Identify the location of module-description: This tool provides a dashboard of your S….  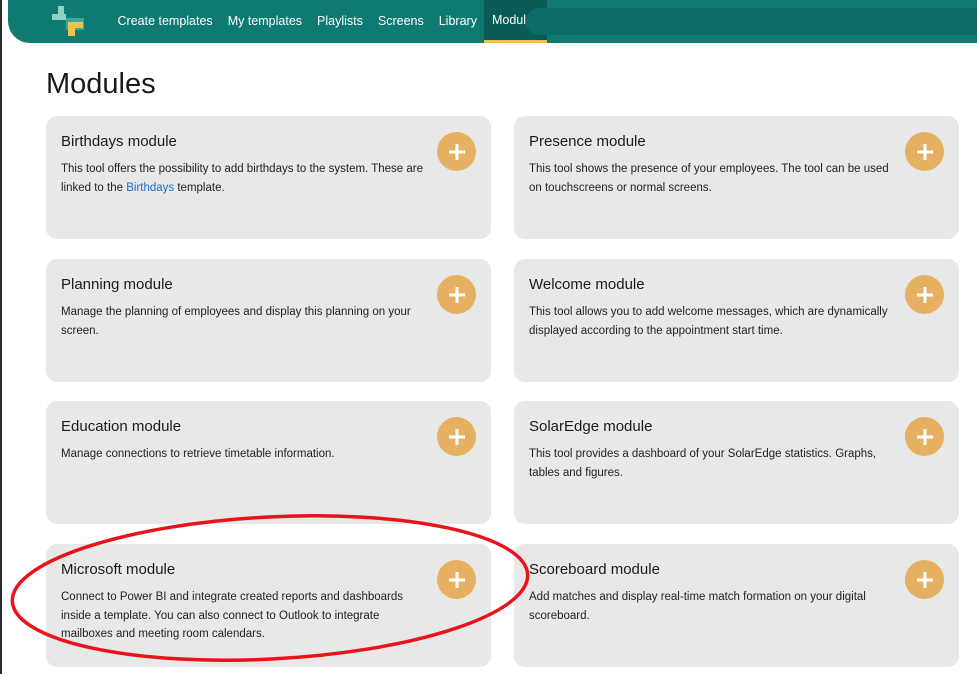
(703, 463).